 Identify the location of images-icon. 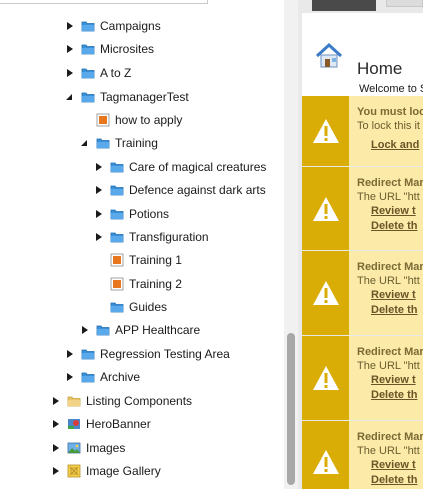
(74, 448).